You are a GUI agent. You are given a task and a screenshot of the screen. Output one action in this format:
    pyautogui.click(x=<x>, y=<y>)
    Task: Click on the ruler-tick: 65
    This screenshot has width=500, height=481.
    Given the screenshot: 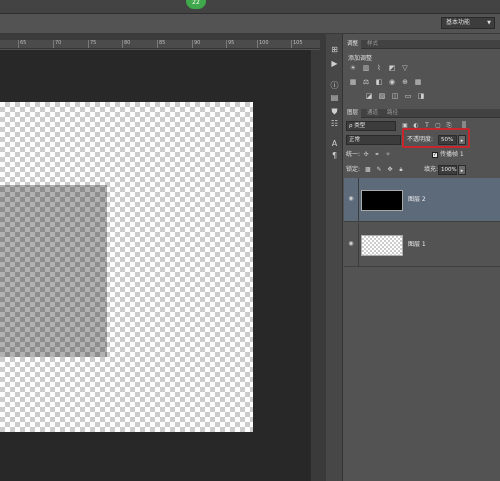 What is the action you would take?
    pyautogui.click(x=22, y=44)
    